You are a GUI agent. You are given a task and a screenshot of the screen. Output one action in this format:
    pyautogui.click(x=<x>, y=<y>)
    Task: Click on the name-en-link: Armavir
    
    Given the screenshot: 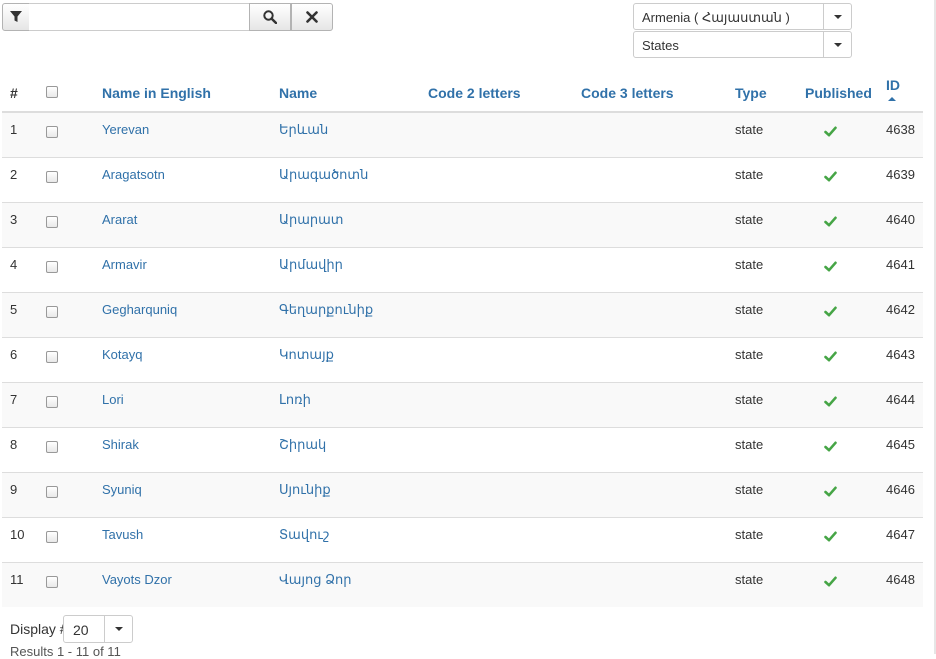 What is the action you would take?
    pyautogui.click(x=124, y=264)
    